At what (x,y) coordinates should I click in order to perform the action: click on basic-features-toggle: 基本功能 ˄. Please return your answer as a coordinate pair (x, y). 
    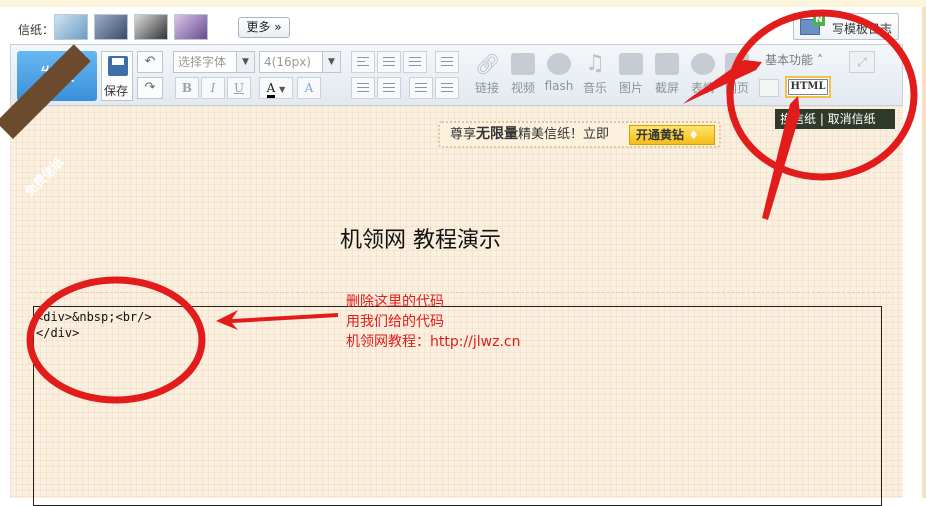
    Looking at the image, I should click on (794, 59).